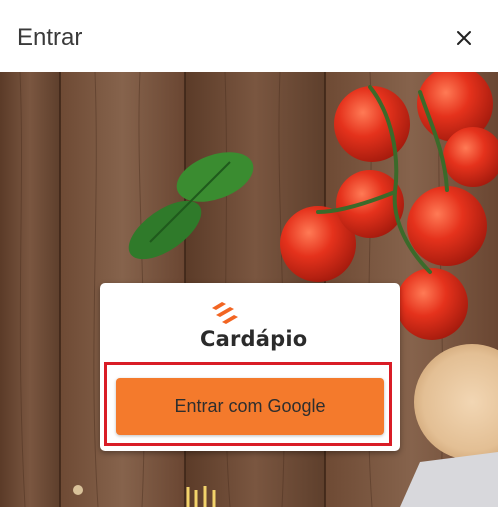  I want to click on cardapio-logo-icon, so click(225, 313).